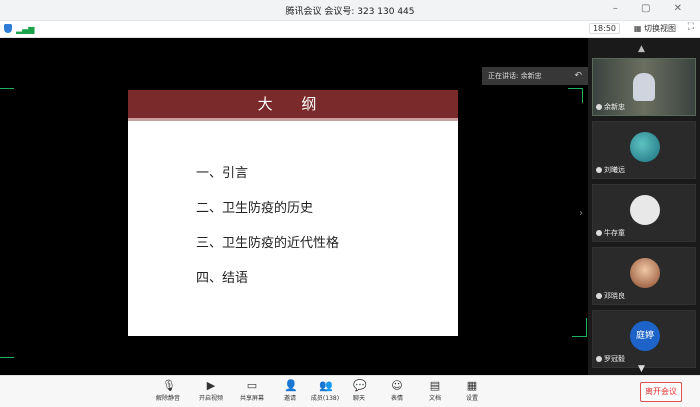 Image resolution: width=700 pixels, height=407 pixels. What do you see at coordinates (471, 398) in the screenshot?
I see `settings-label: 设置` at bounding box center [471, 398].